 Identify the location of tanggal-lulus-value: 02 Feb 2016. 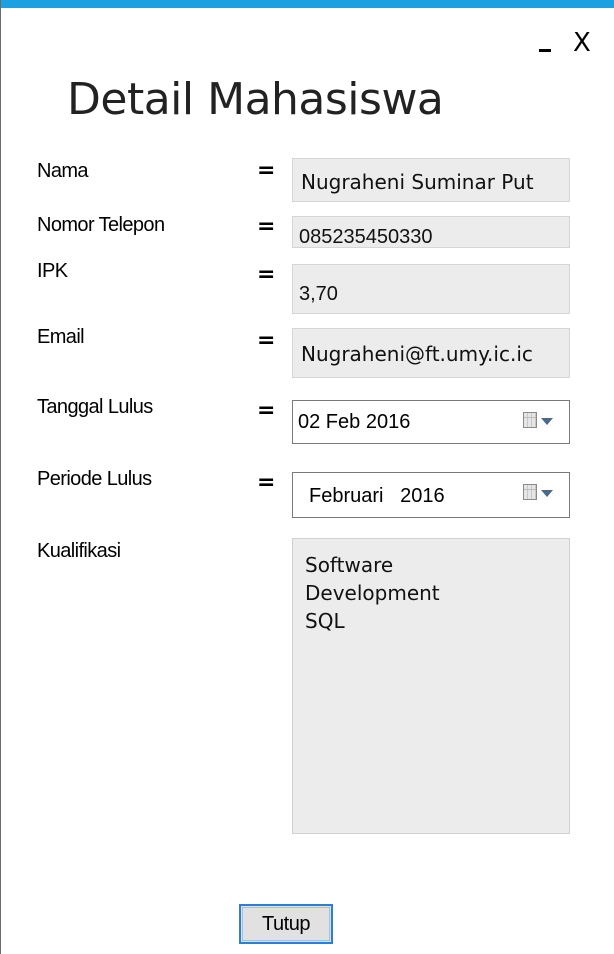
(354, 422).